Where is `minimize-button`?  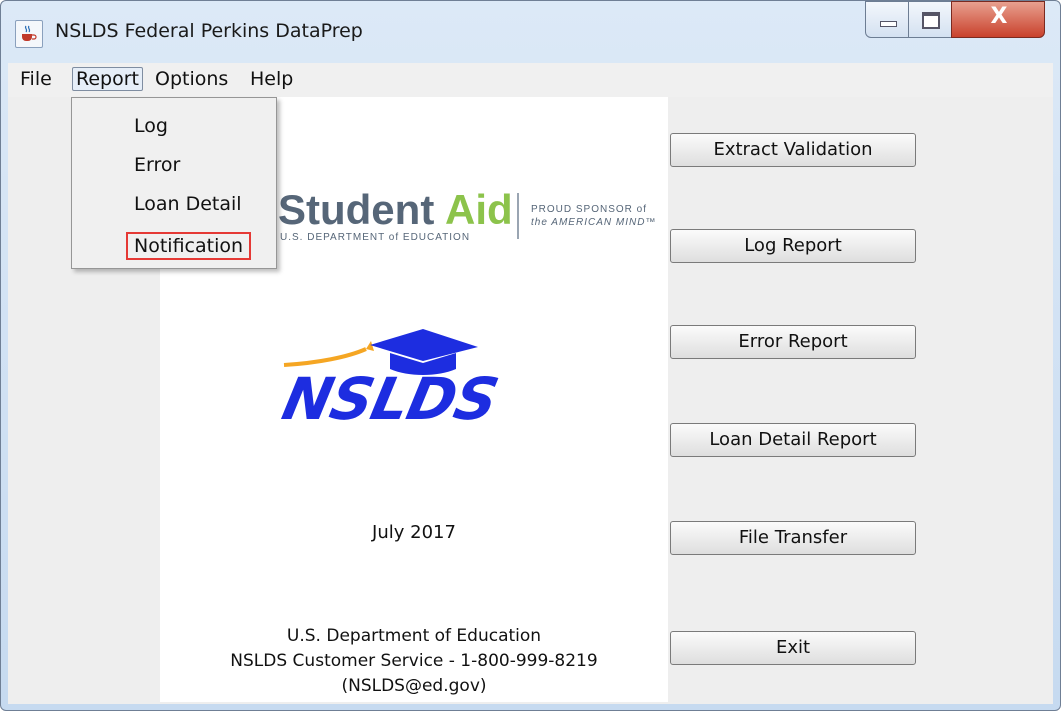 minimize-button is located at coordinates (887, 19).